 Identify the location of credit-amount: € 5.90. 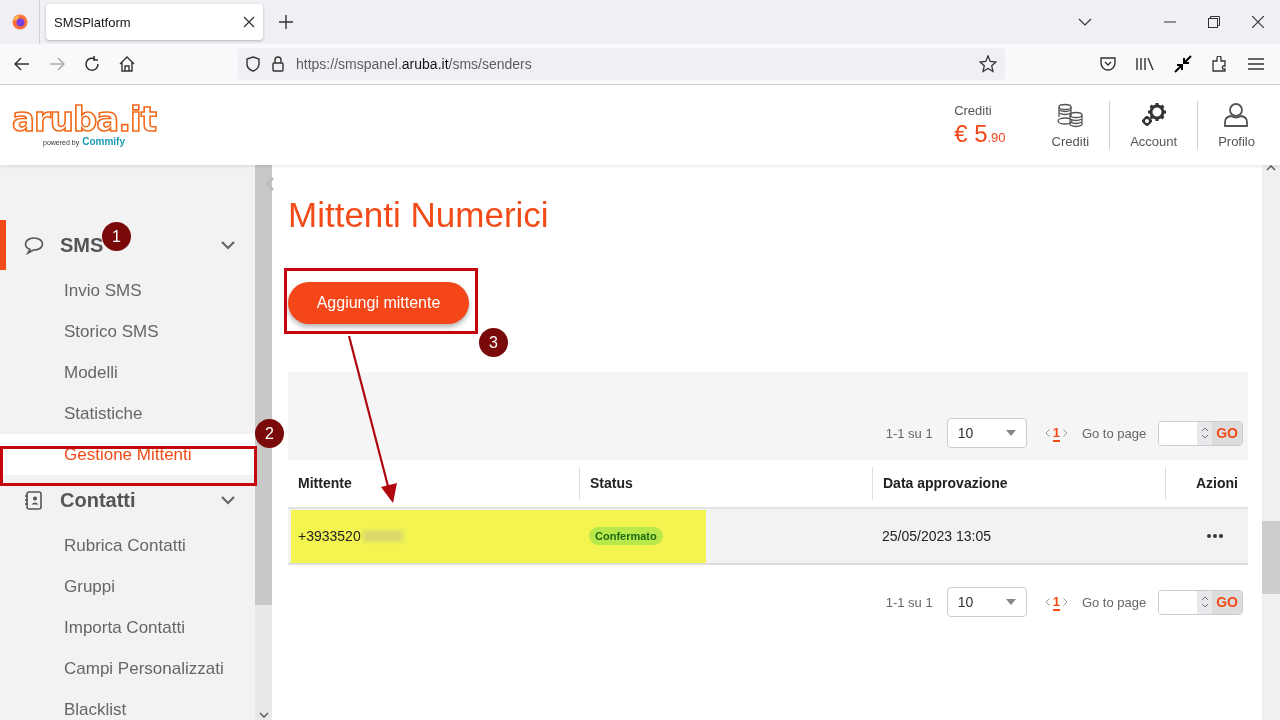
(980, 133).